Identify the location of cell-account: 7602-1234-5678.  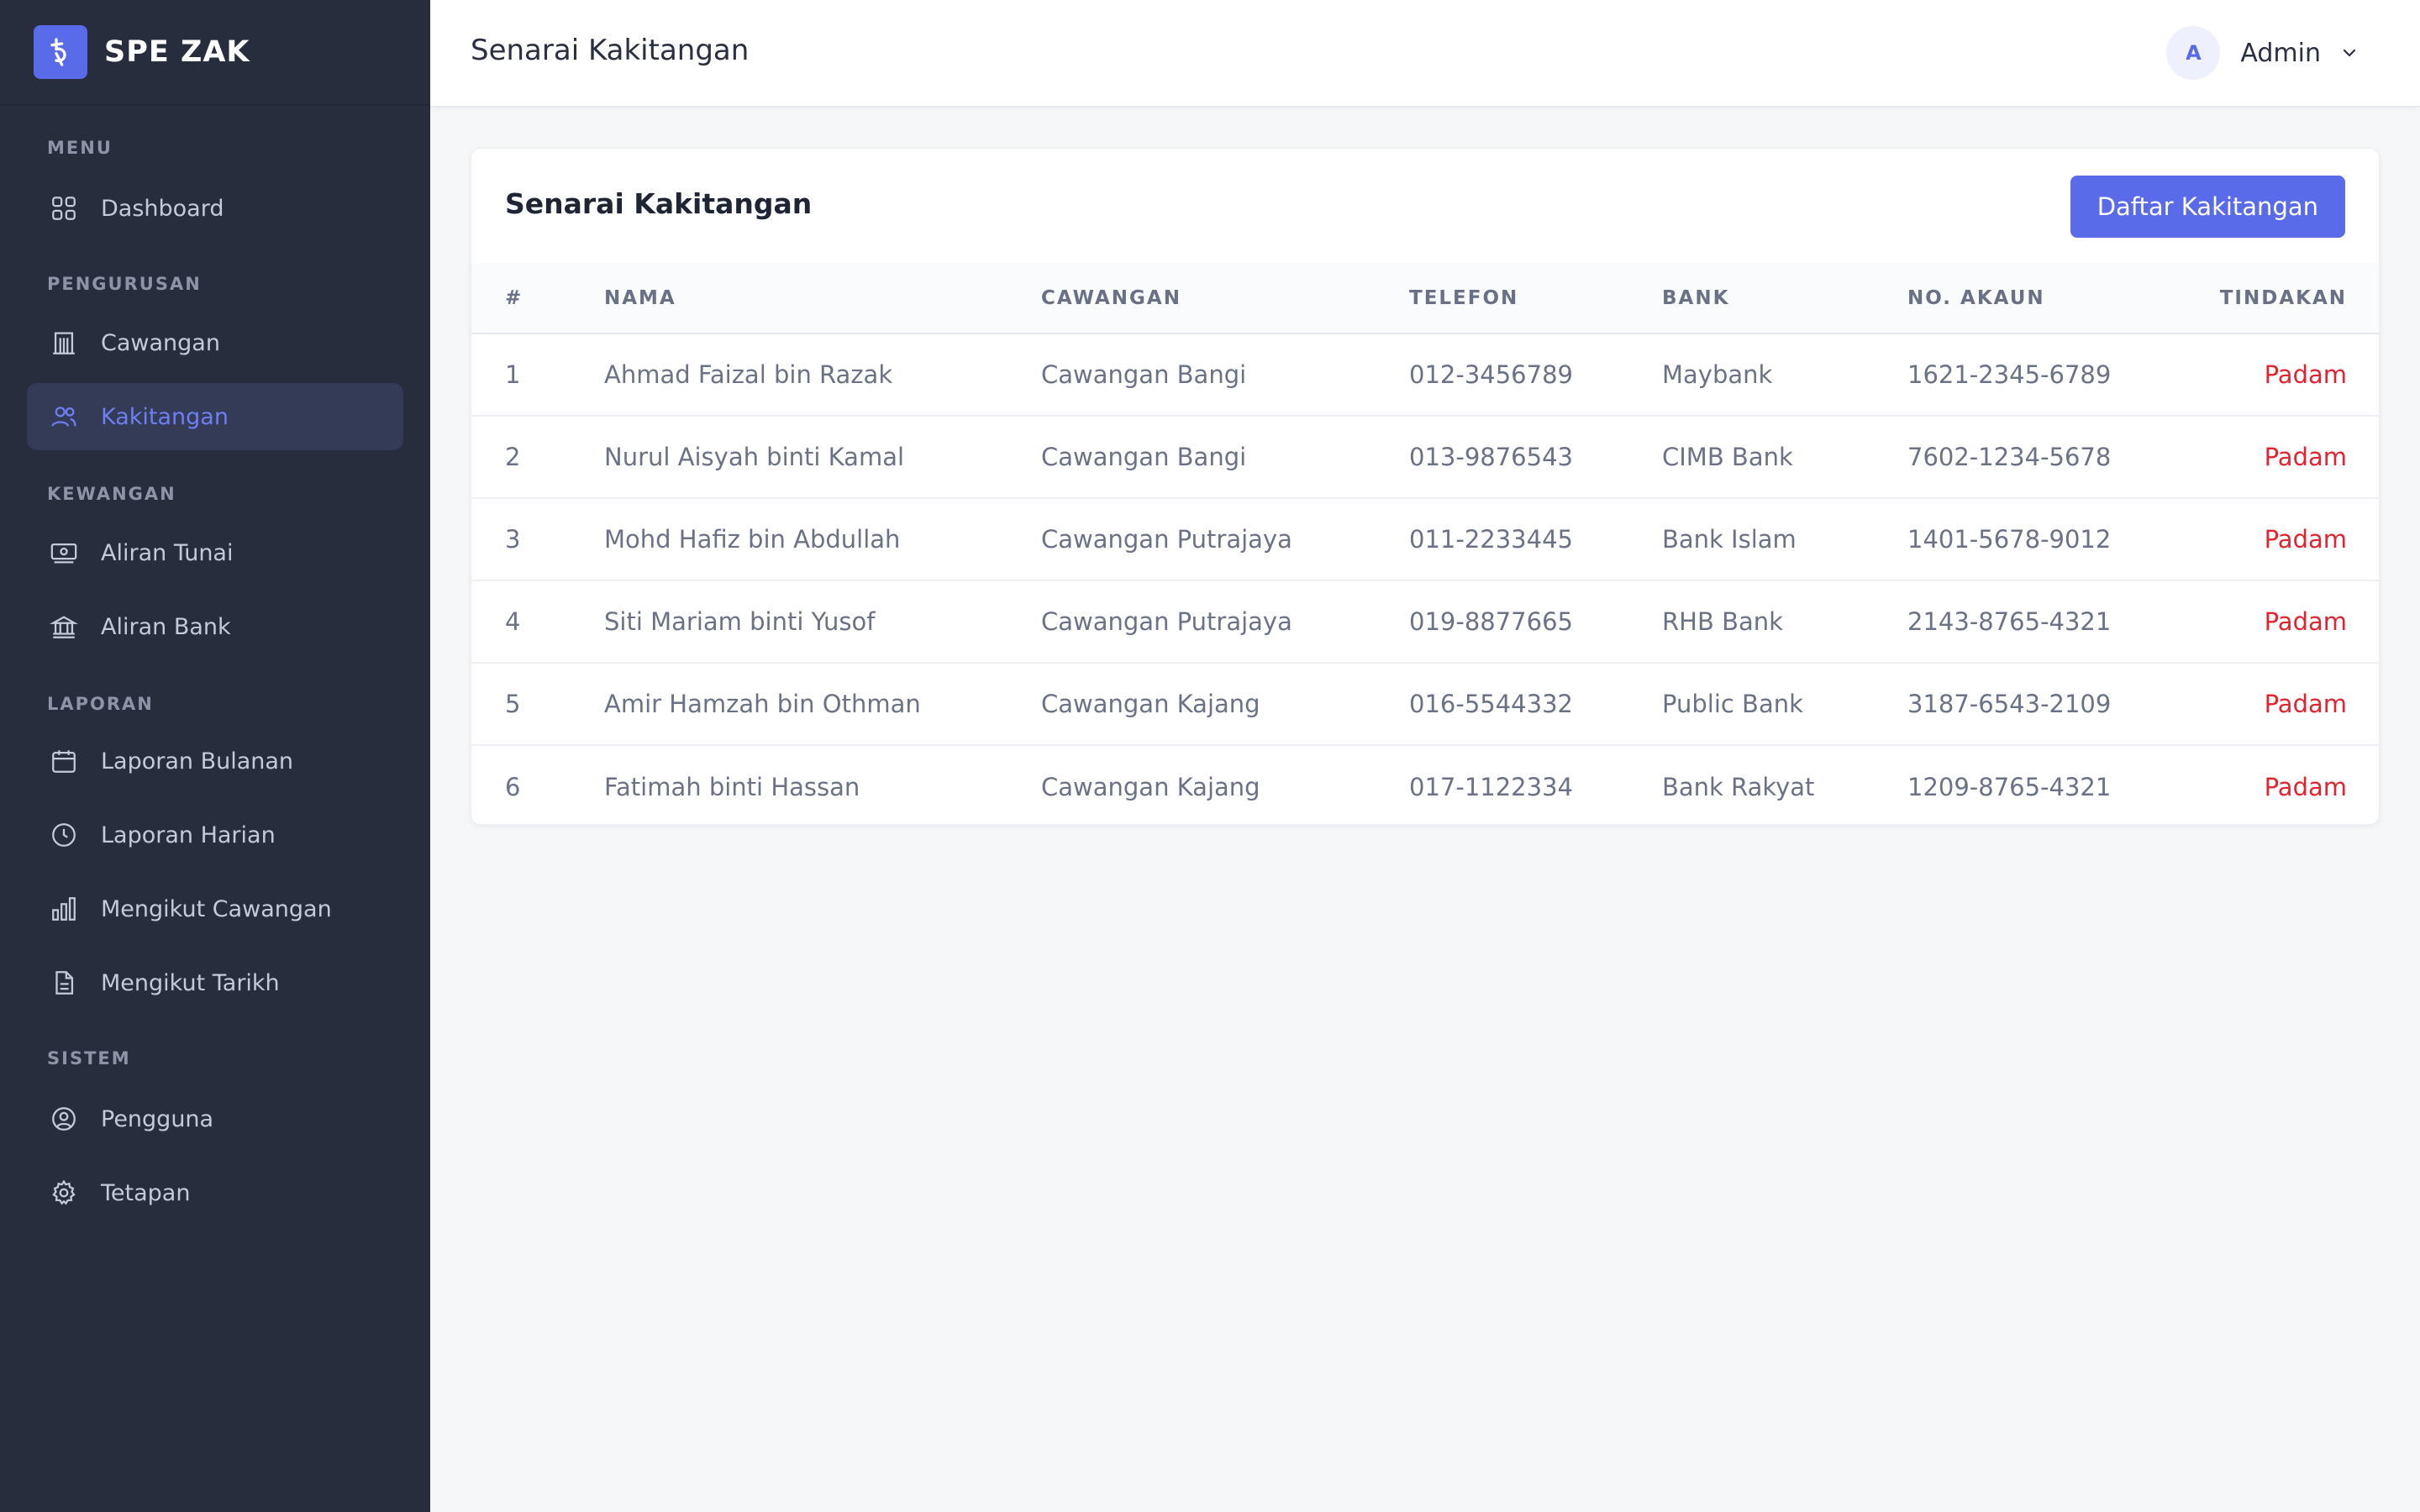
(2009, 457).